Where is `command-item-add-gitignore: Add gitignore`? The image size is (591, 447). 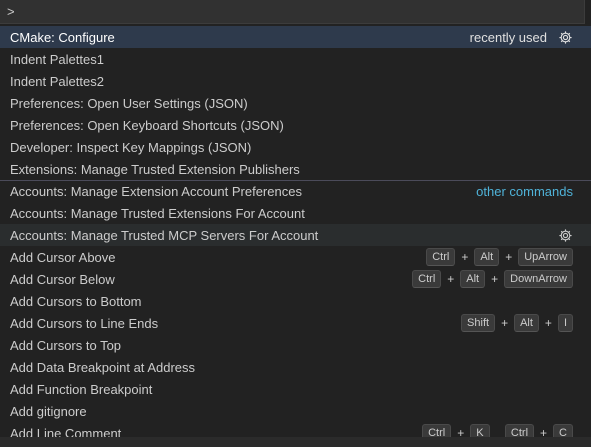 command-item-add-gitignore: Add gitignore is located at coordinates (295, 411).